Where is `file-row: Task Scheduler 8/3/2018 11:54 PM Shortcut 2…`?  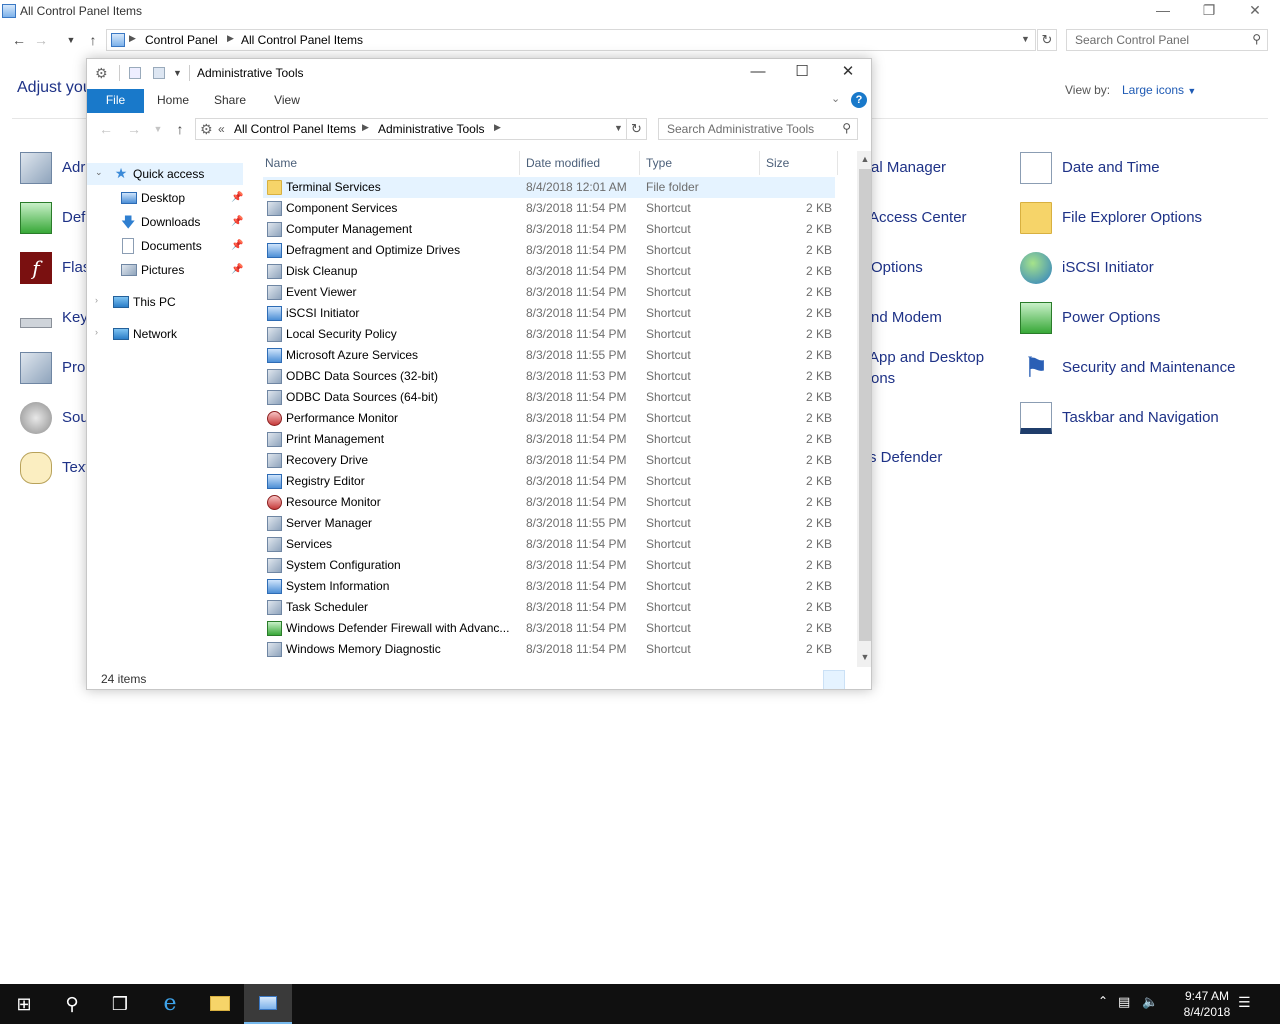 file-row: Task Scheduler 8/3/2018 11:54 PM Shortcut 2… is located at coordinates (549, 607).